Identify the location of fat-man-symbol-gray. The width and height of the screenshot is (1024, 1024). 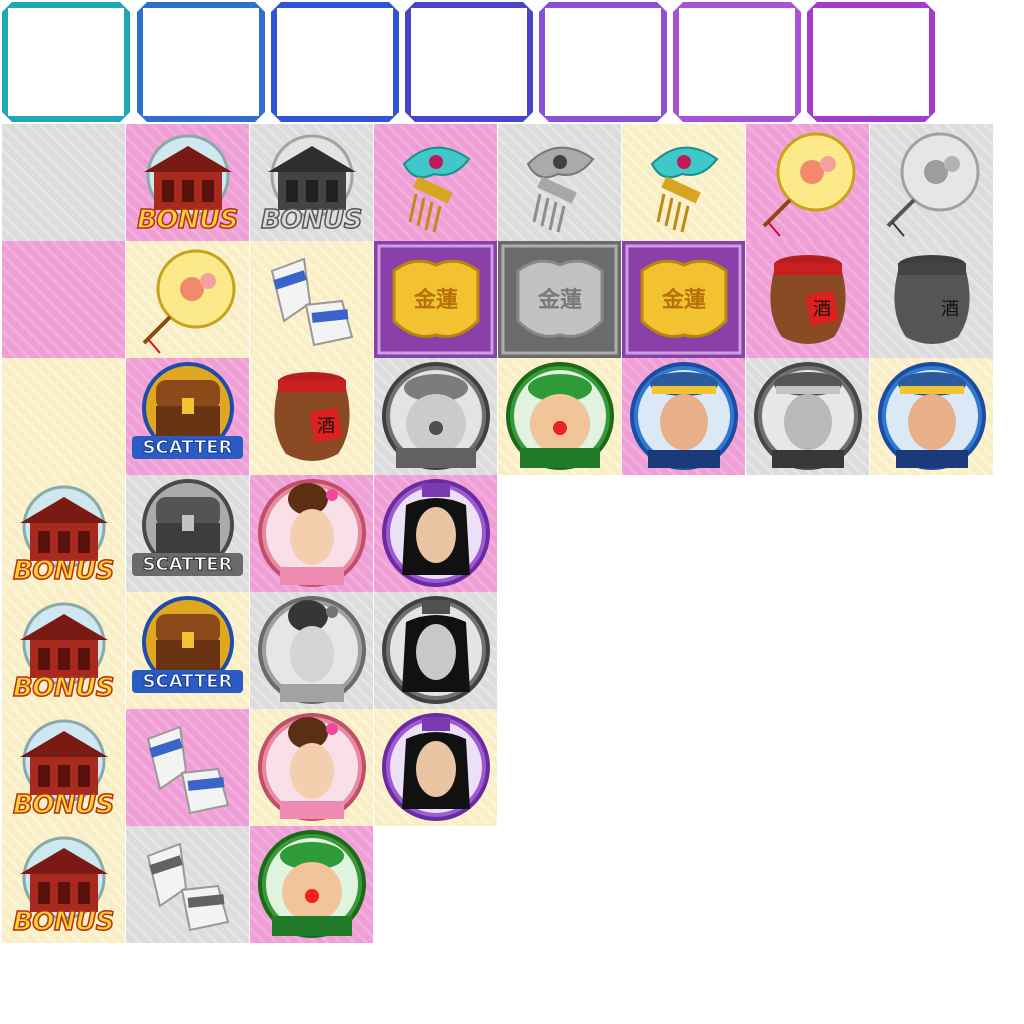
(435, 416).